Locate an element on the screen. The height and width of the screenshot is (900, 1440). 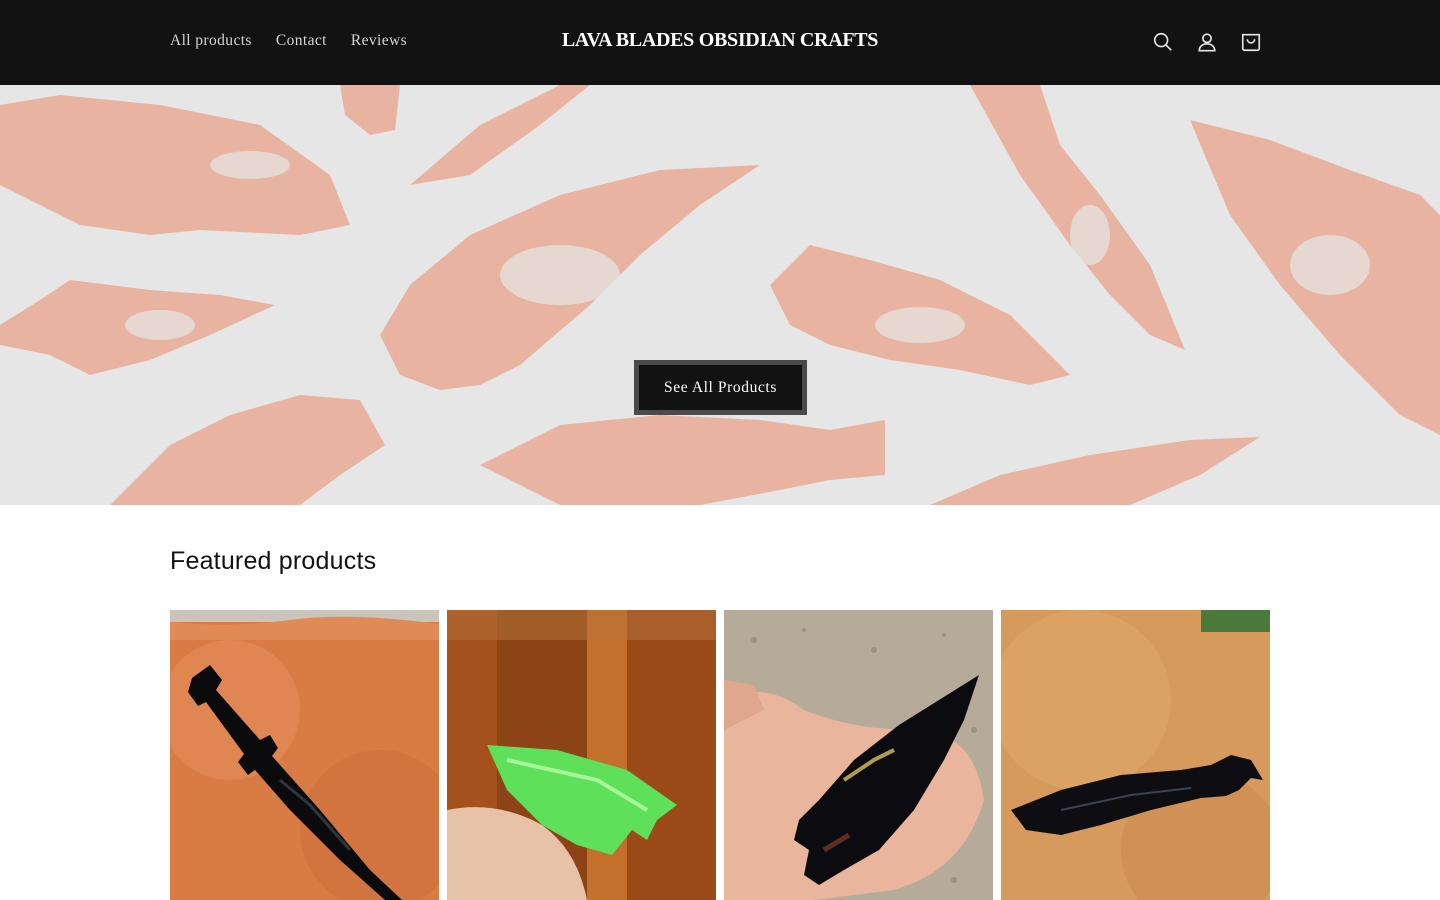
nav-all-products: All products is located at coordinates (211, 41).